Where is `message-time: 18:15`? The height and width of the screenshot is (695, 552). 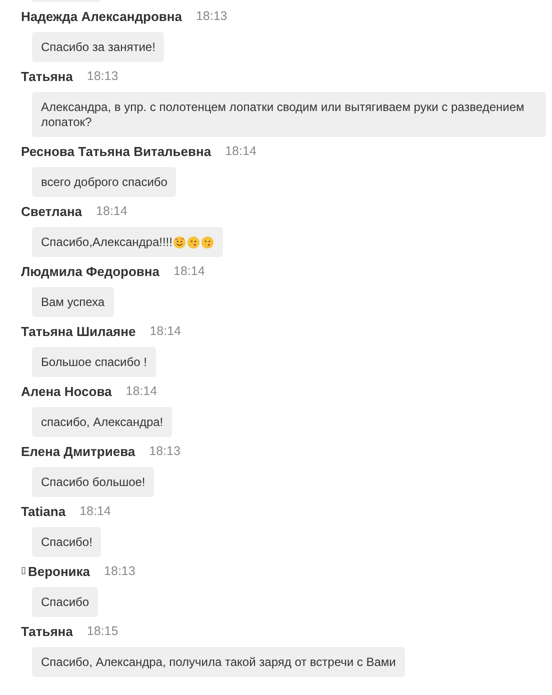
message-time: 18:15 is located at coordinates (102, 631).